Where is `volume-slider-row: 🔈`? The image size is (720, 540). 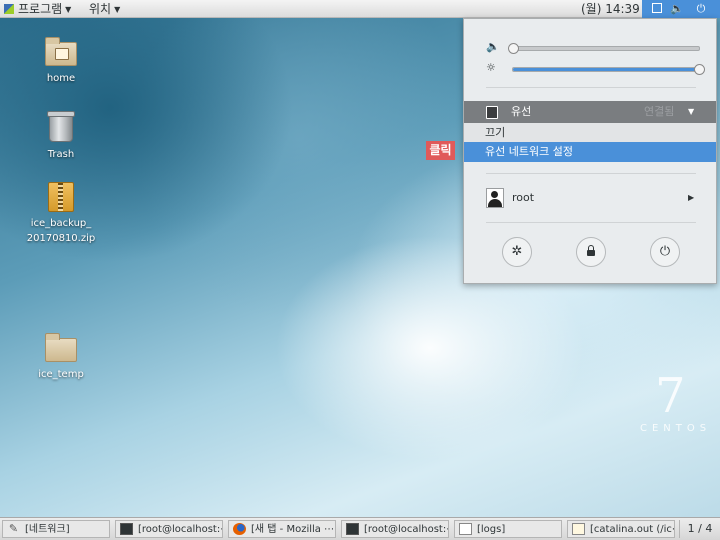 volume-slider-row: 🔈 is located at coordinates (590, 47).